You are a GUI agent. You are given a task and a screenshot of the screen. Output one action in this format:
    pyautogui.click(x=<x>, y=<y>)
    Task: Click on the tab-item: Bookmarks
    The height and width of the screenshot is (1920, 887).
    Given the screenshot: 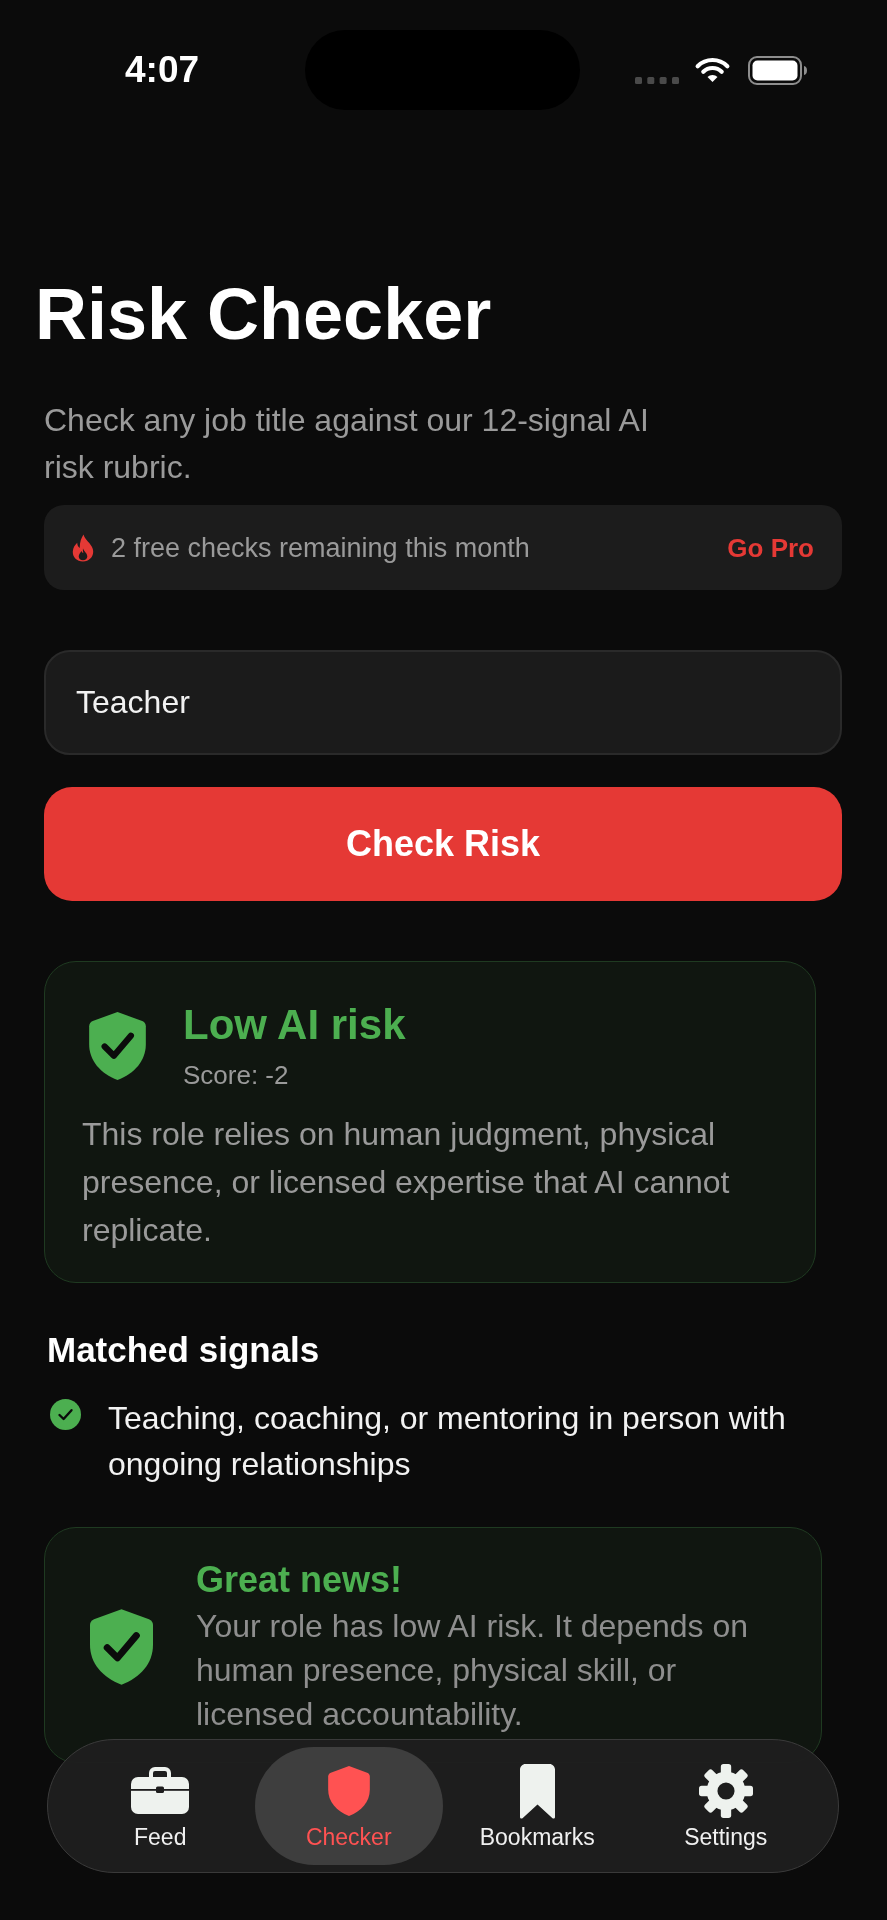 What is the action you would take?
    pyautogui.click(x=537, y=1806)
    